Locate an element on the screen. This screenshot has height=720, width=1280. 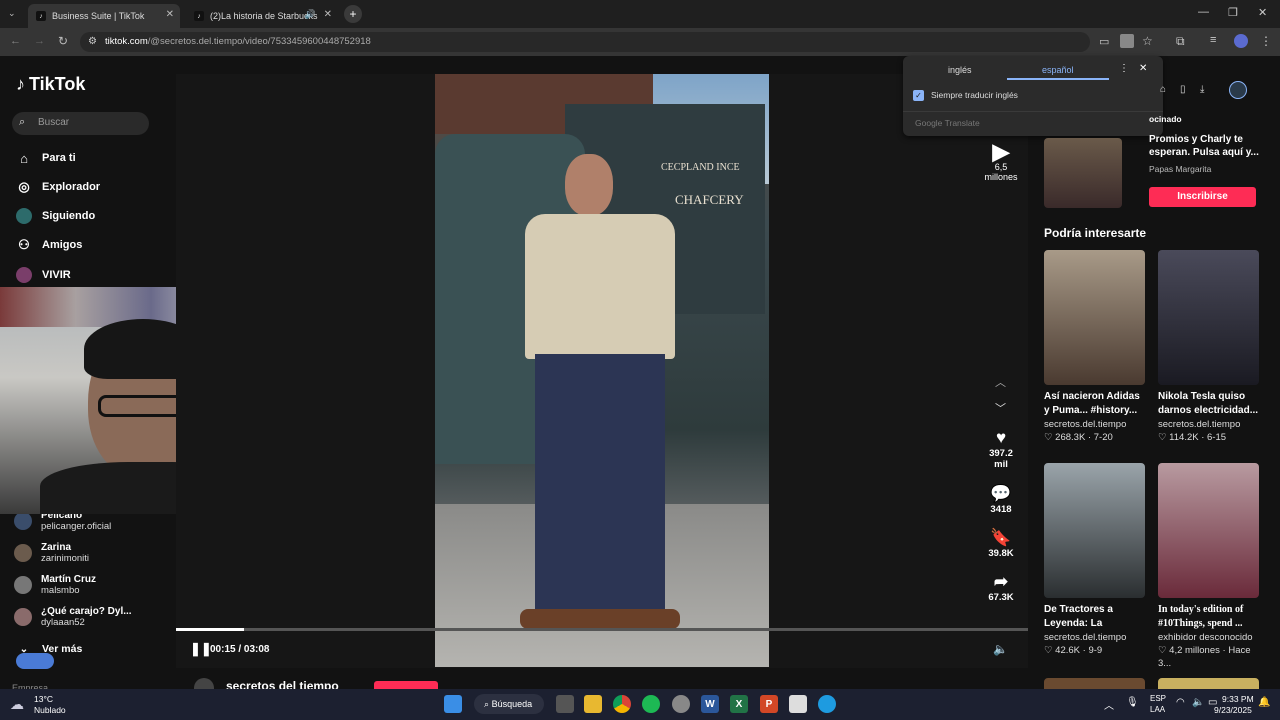
windows-start-icon is located at coordinates (453, 704).